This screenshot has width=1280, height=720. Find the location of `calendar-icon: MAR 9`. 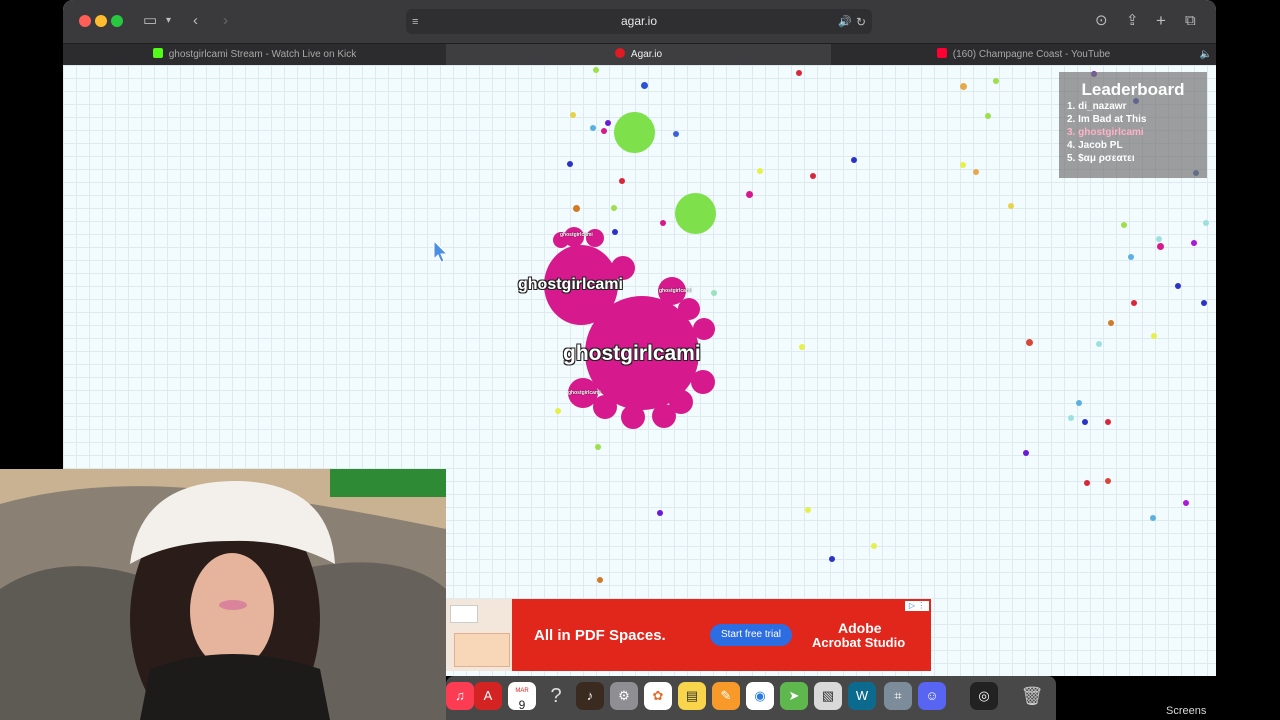

calendar-icon: MAR 9 is located at coordinates (522, 697).